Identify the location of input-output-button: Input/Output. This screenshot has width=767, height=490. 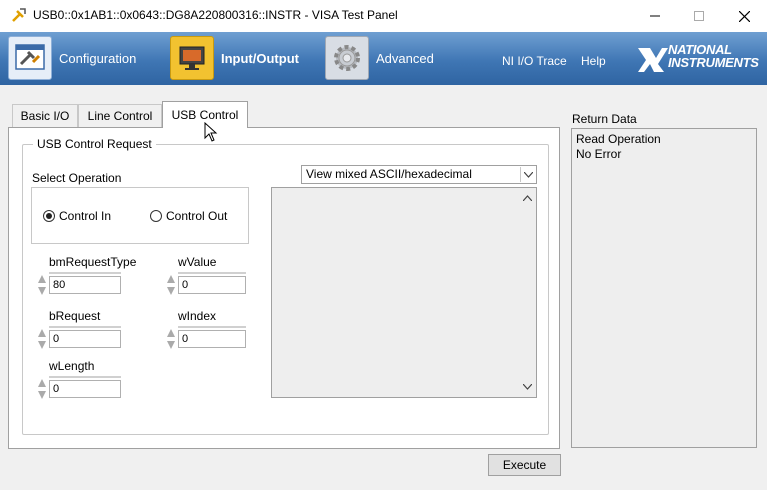
(234, 58).